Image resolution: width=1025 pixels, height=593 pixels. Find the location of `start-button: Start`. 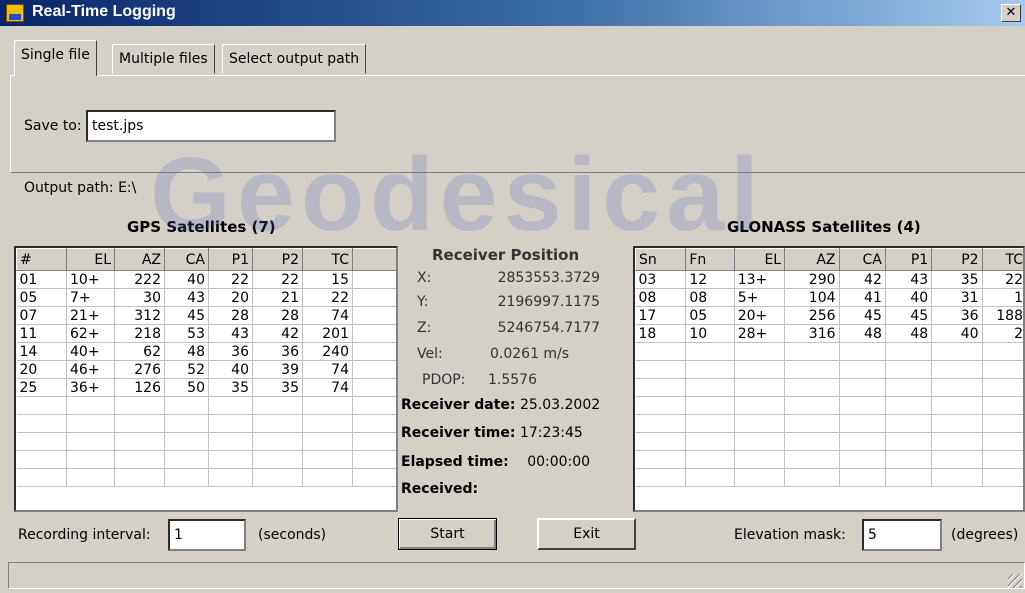

start-button: Start is located at coordinates (447, 534).